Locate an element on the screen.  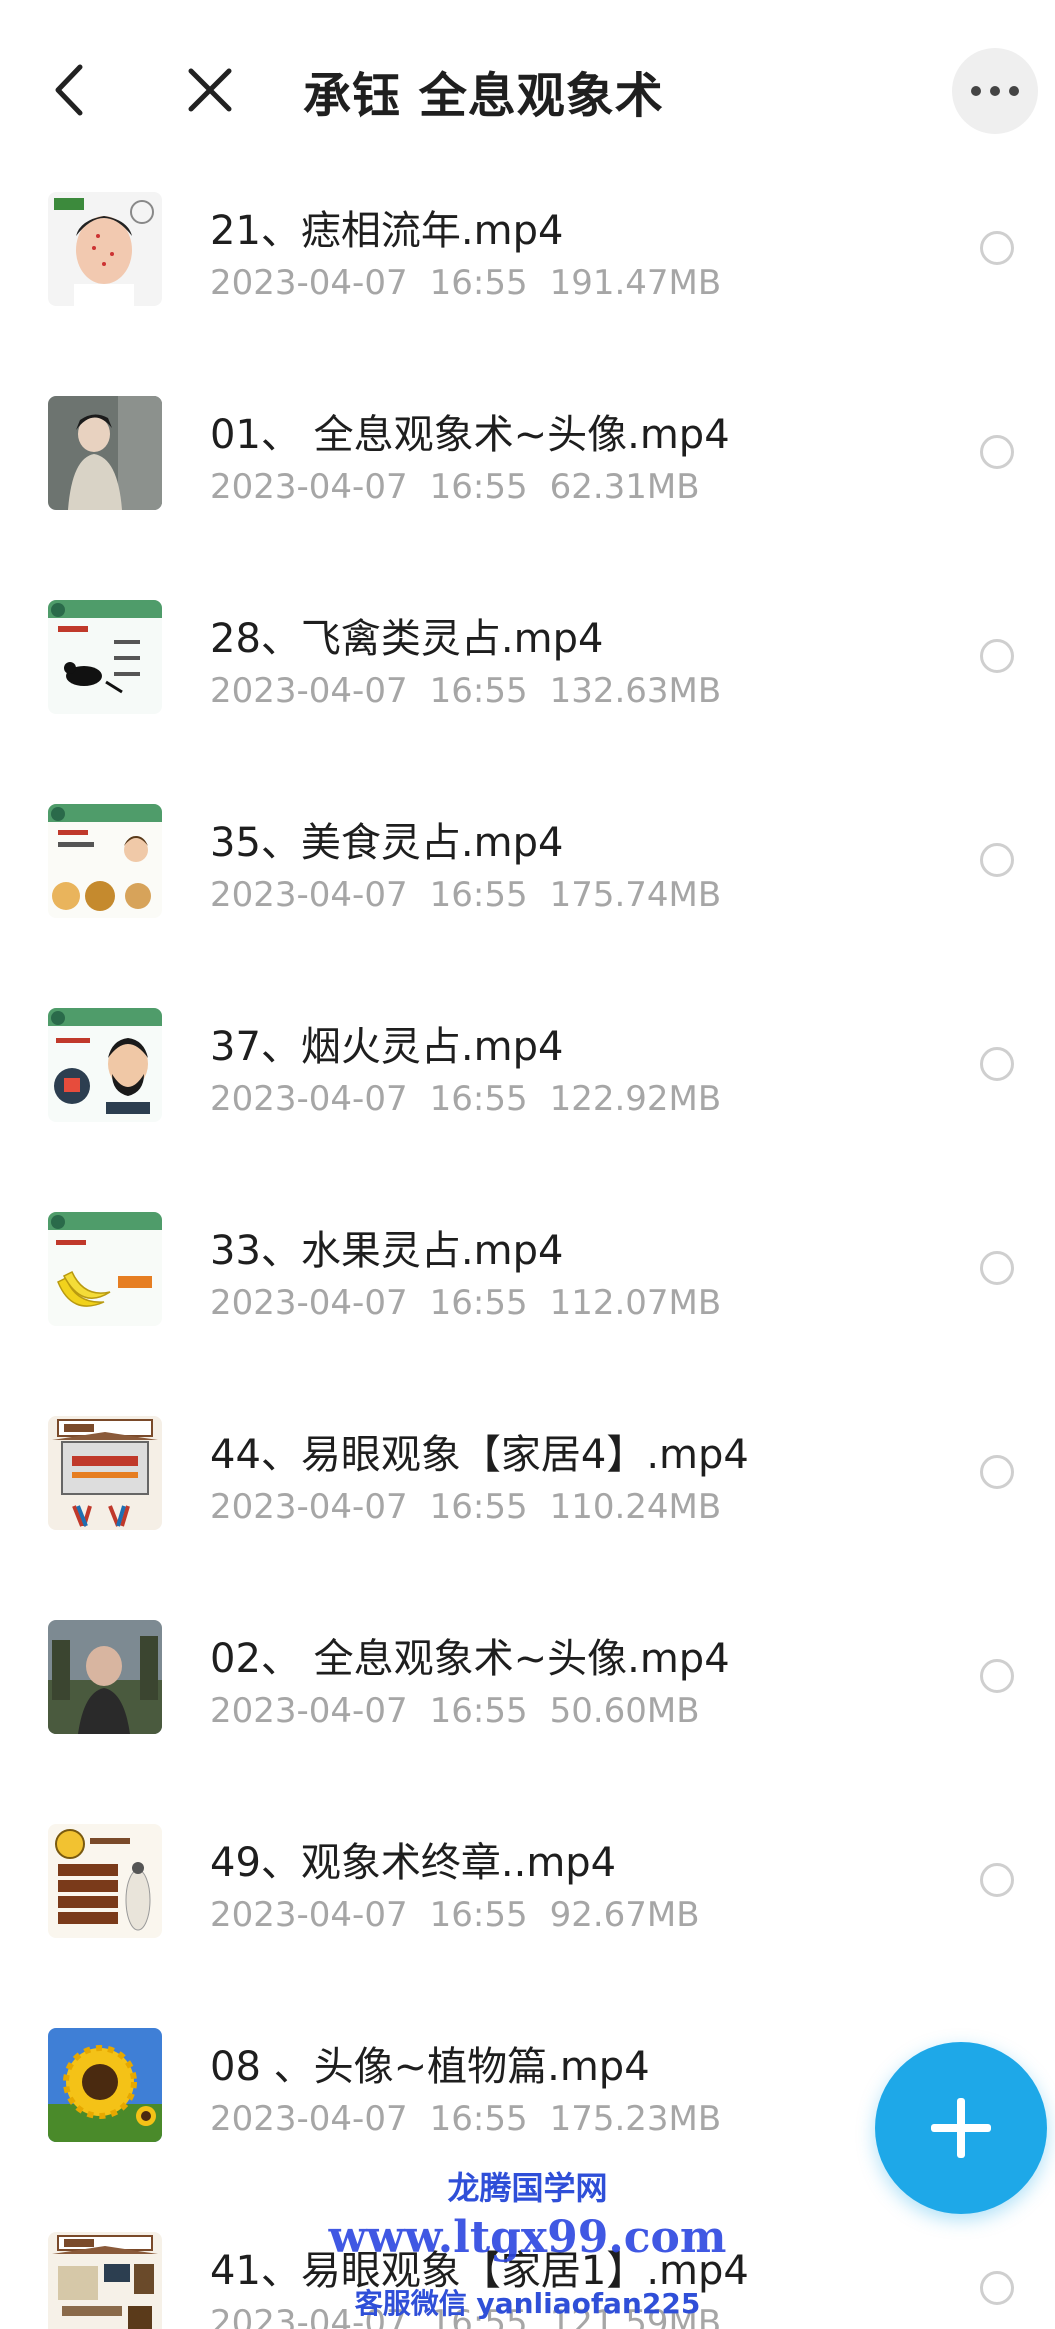
file-meta: 2023-04-07 16:55 112.07MB is located at coordinates (476, 1303).